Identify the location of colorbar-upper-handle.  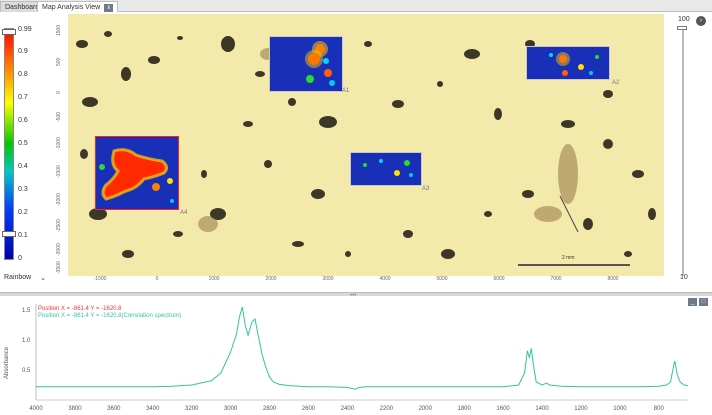
(9, 32).